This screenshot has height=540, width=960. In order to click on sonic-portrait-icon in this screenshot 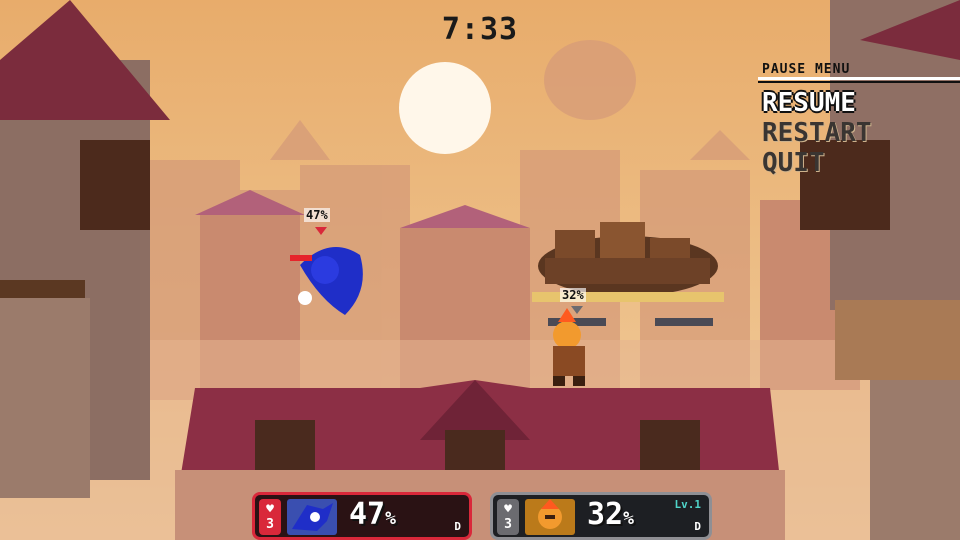, I will do `click(312, 517)`.